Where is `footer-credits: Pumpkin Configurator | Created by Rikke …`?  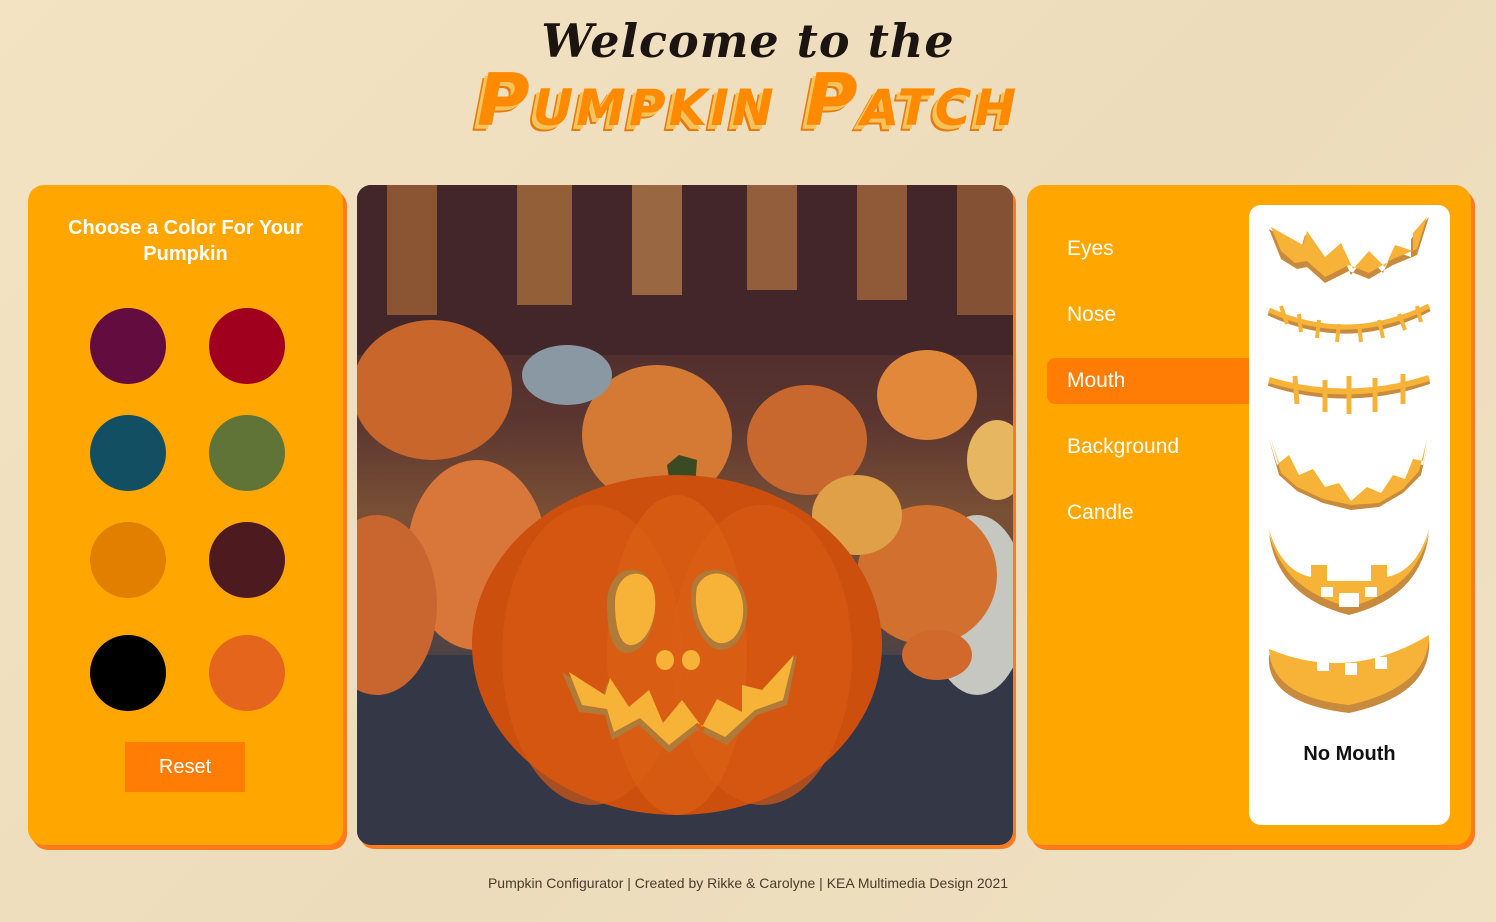
footer-credits: Pumpkin Configurator | Created by Rikke … is located at coordinates (748, 883).